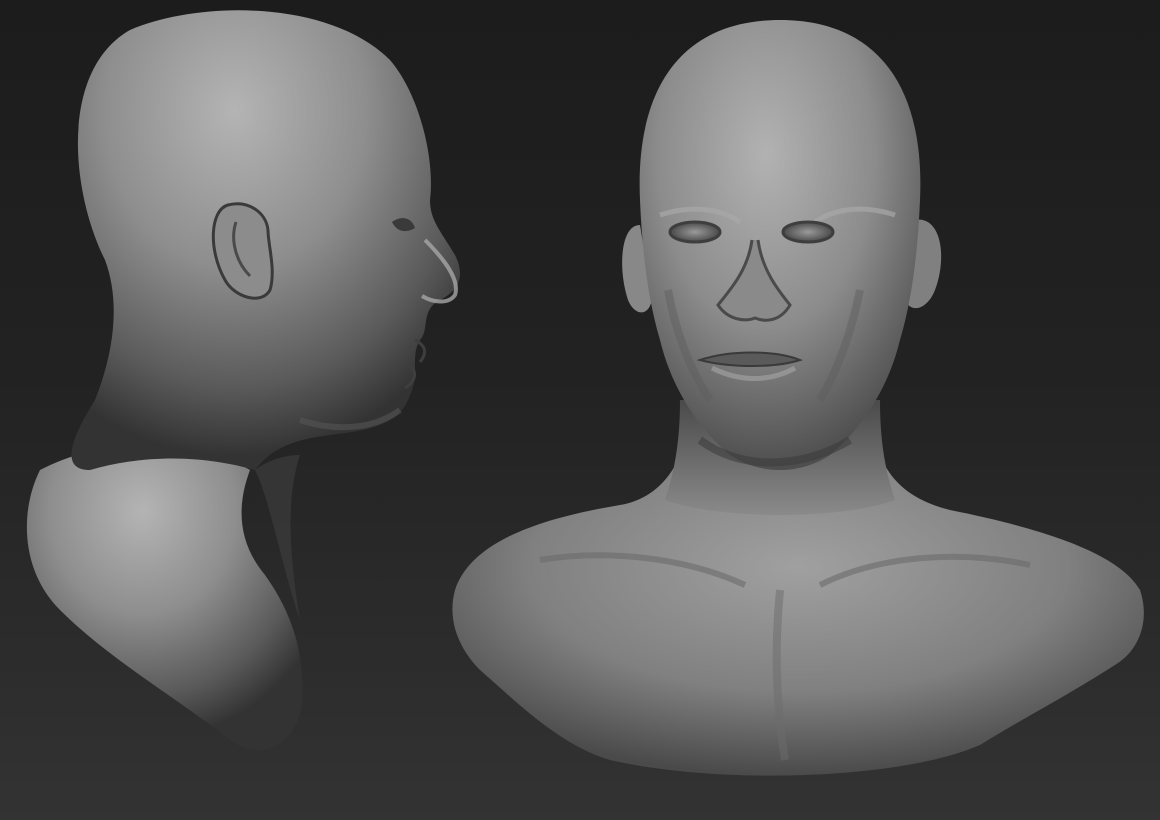 This screenshot has width=1160, height=820. I want to click on side-shoulder, so click(164, 597).